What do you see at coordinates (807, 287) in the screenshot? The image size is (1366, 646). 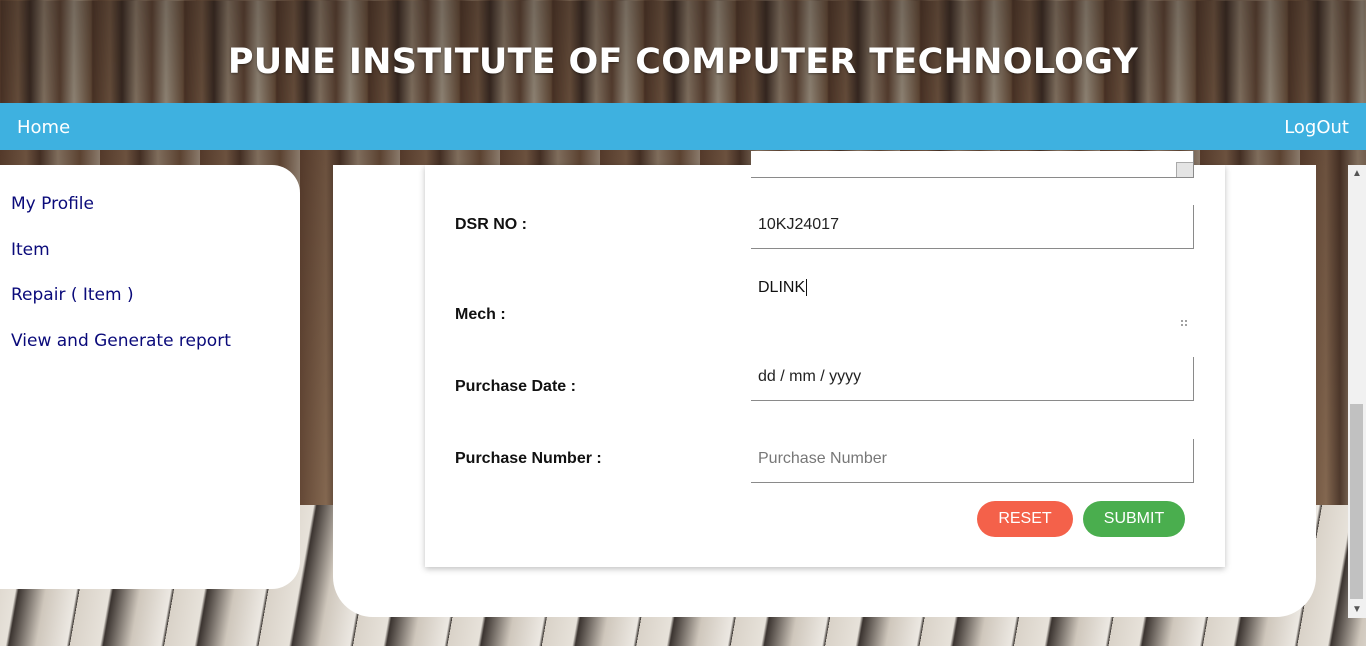 I see `text-cursor` at bounding box center [807, 287].